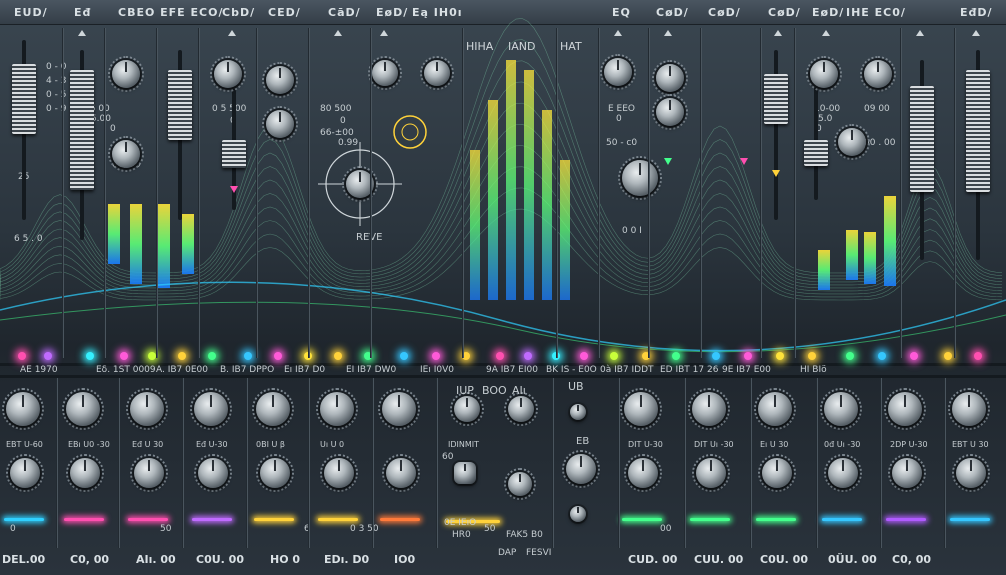  I want to click on strip-value: 00, so click(666, 529).